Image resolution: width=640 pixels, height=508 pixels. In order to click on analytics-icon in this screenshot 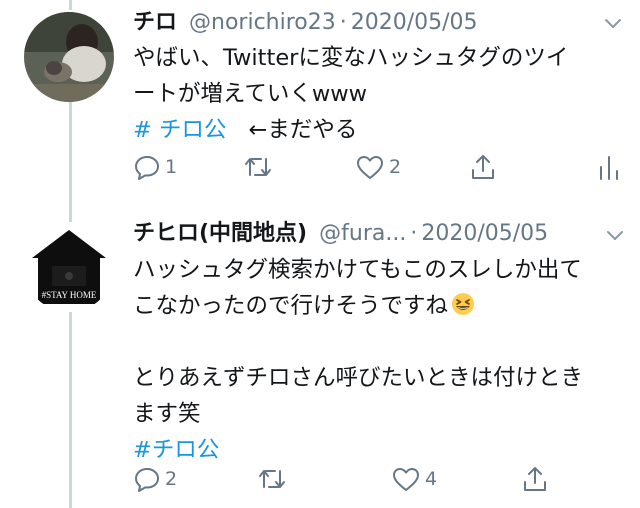, I will do `click(609, 168)`.